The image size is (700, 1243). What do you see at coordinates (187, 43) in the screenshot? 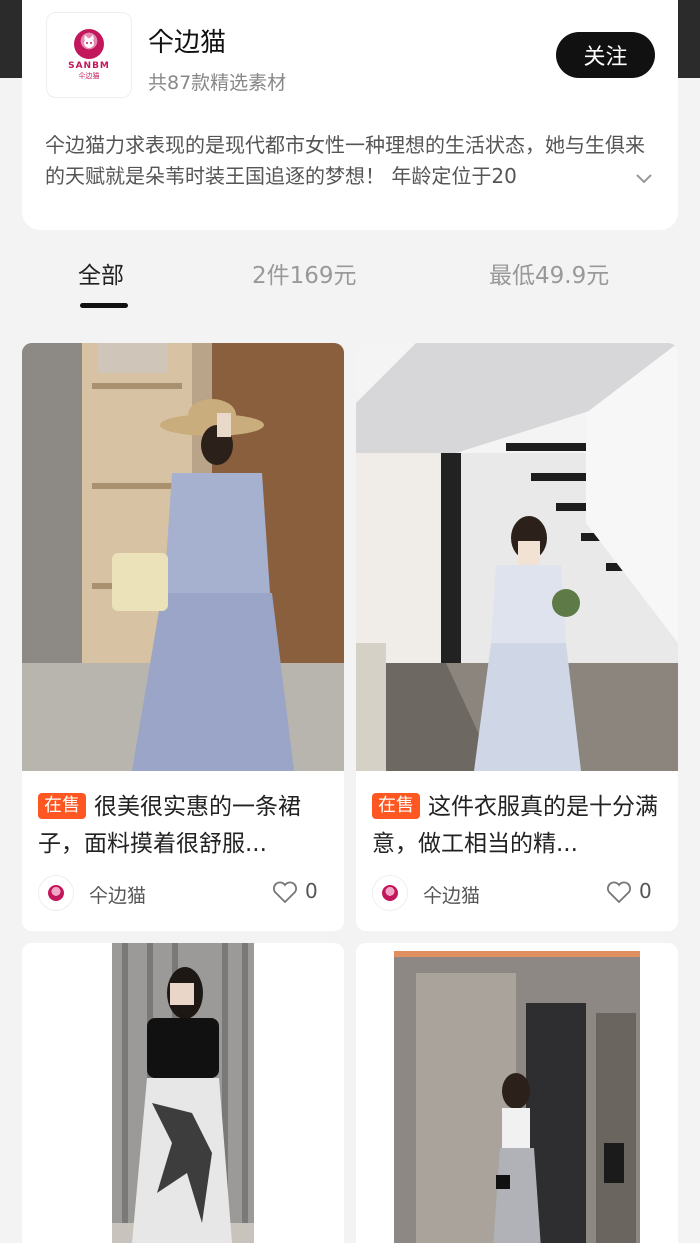
I see `shop-name: 仐边猫` at bounding box center [187, 43].